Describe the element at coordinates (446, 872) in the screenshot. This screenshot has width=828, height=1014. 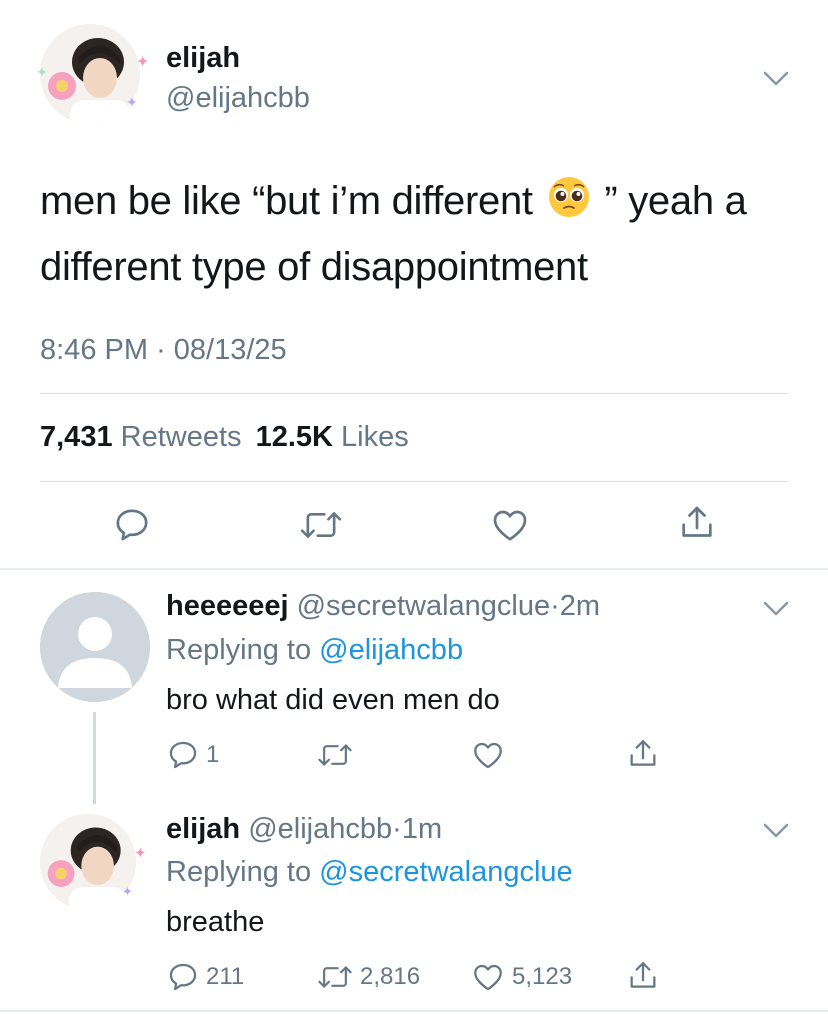
I see `replying-to-handle: @secretwalangclue` at that location.